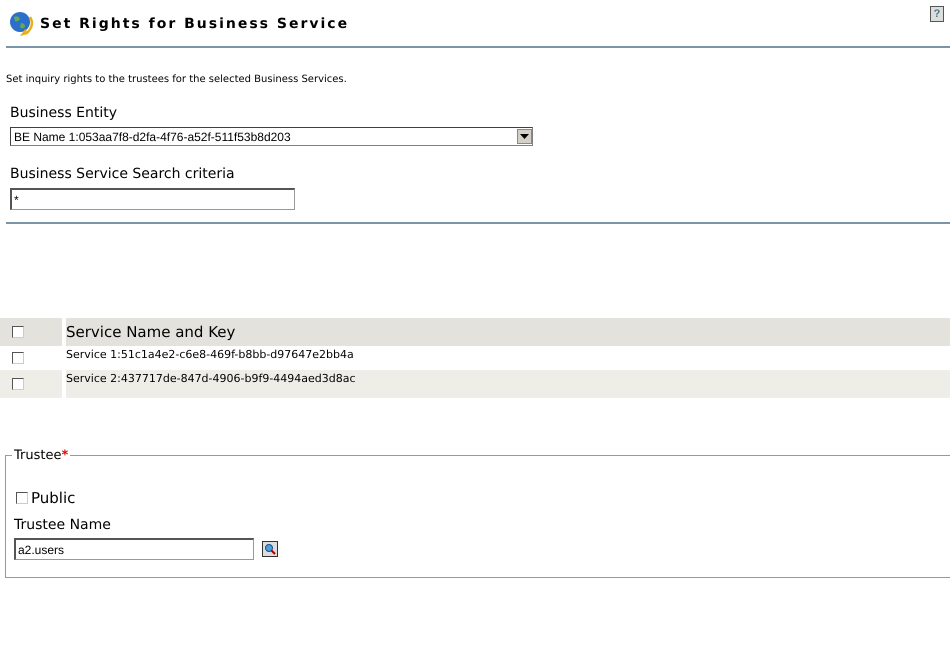 This screenshot has height=645, width=950. What do you see at coordinates (64, 455) in the screenshot?
I see `required-mark: *` at bounding box center [64, 455].